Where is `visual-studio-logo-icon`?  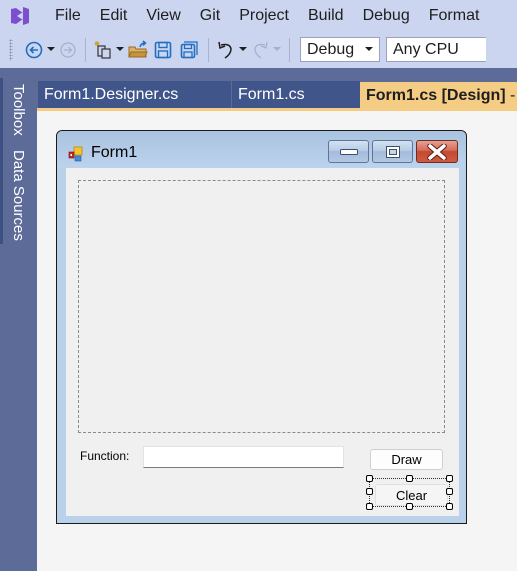 visual-studio-logo-icon is located at coordinates (21, 16).